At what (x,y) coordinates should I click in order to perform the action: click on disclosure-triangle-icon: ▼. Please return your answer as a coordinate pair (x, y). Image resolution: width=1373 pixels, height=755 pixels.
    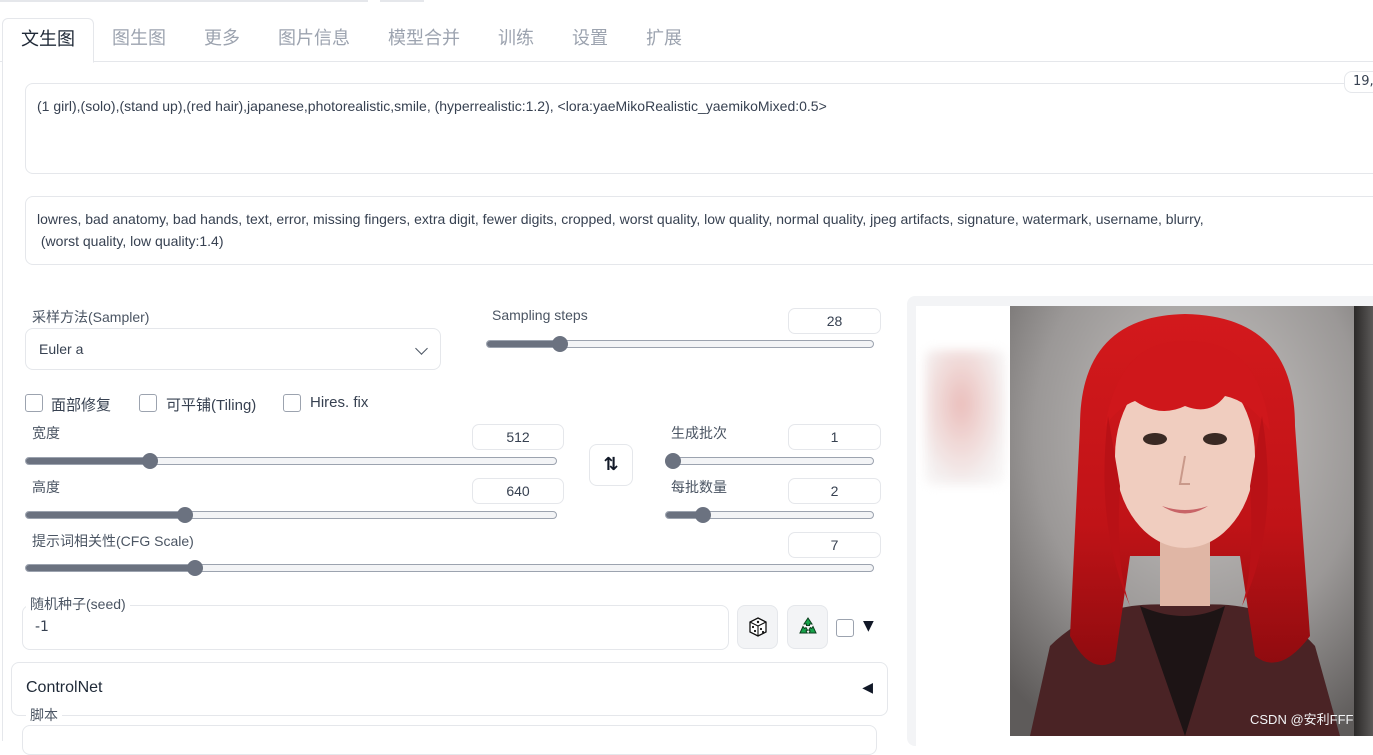
    Looking at the image, I should click on (868, 626).